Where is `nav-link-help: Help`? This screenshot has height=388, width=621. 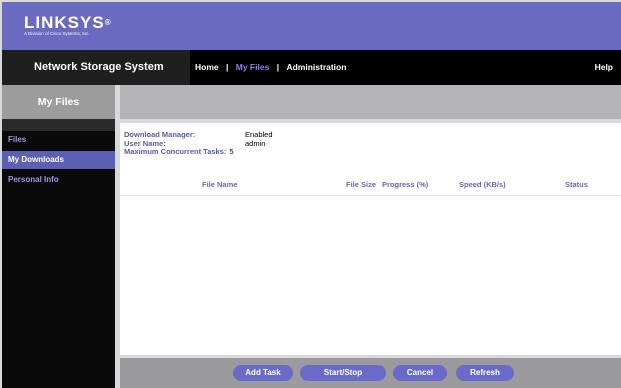
nav-link-help: Help is located at coordinates (604, 67).